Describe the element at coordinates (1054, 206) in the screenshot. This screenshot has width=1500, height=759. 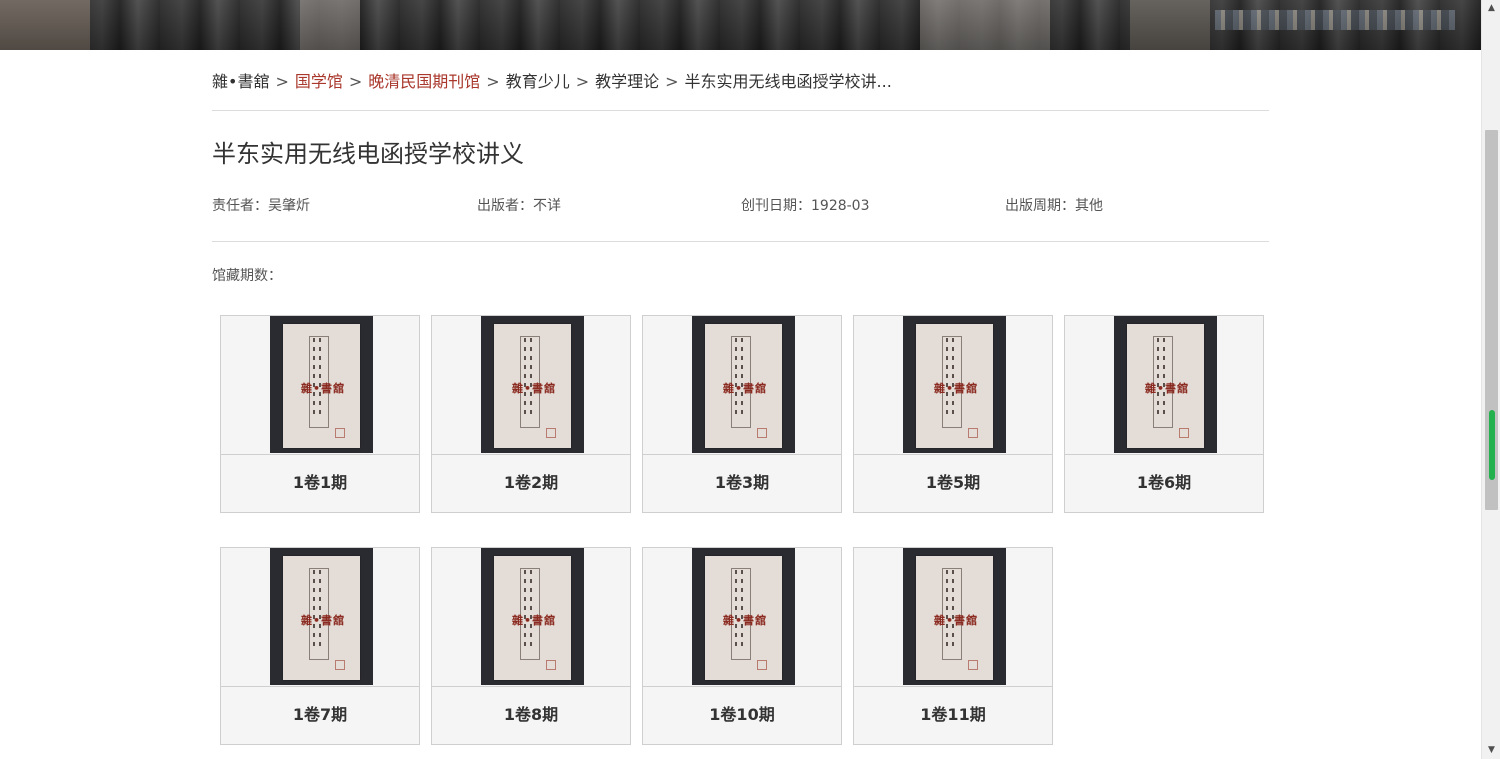
I see `meta-frequency: 出版周期：其他` at that location.